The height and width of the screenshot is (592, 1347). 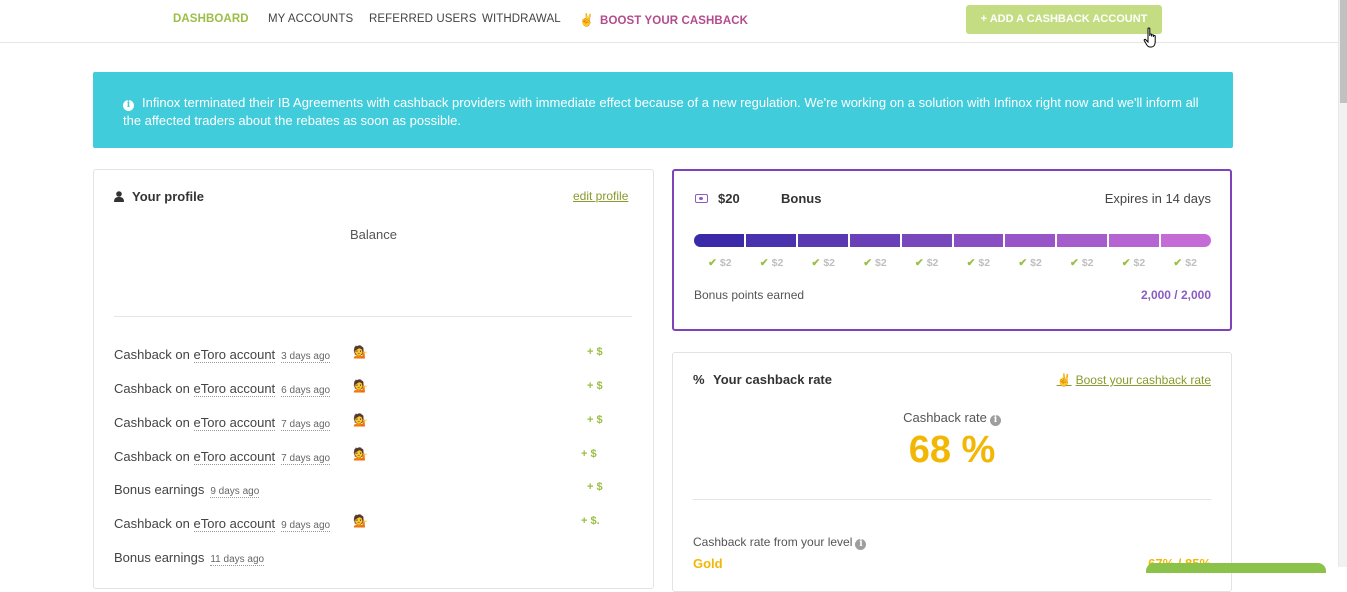 I want to click on bonus-points-value: 2,000 / 2,000, so click(x=1175, y=295).